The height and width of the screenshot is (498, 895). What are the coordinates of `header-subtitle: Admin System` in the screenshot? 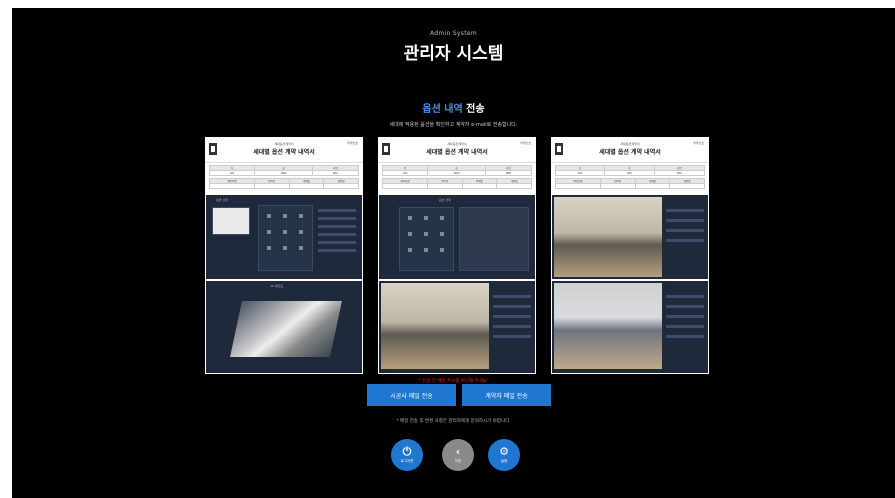 It's located at (453, 33).